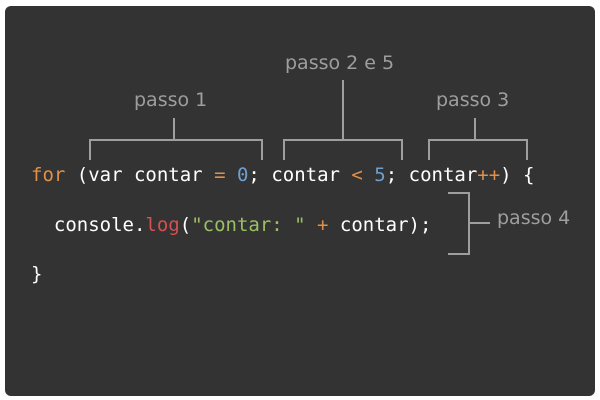 The image size is (600, 400). What do you see at coordinates (162, 225) in the screenshot?
I see `function-log: log` at bounding box center [162, 225].